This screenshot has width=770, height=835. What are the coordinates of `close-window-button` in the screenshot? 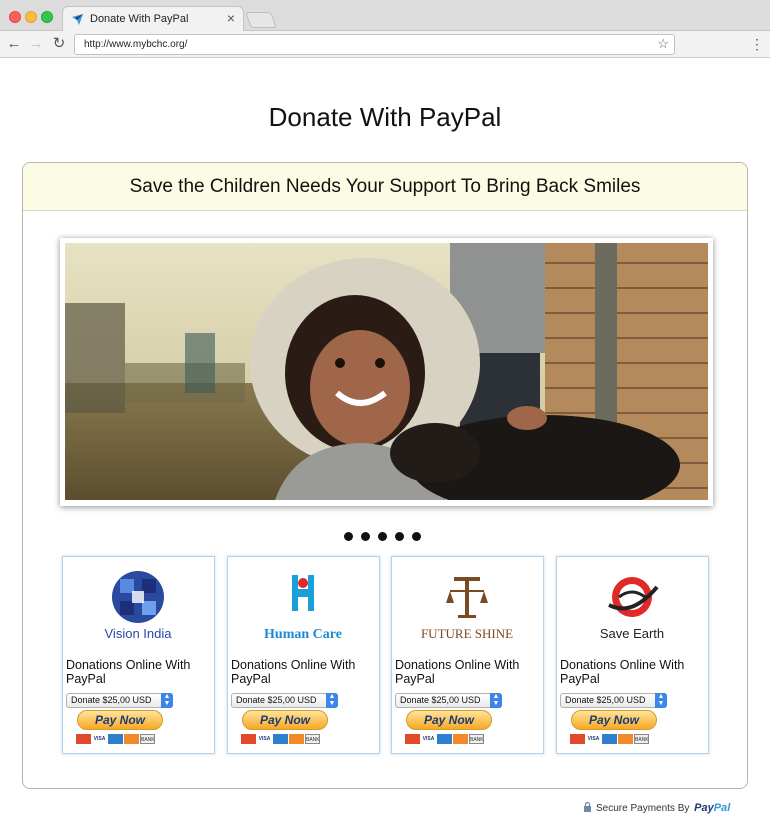 It's located at (15, 17).